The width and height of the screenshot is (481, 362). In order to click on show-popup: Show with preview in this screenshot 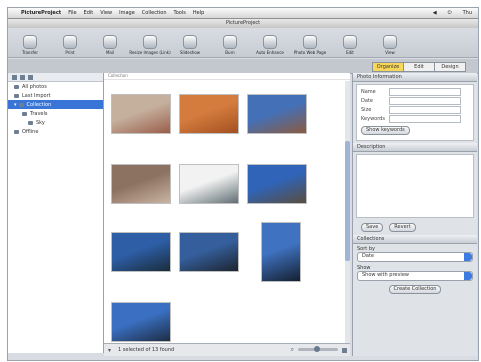, I will do `click(415, 276)`.